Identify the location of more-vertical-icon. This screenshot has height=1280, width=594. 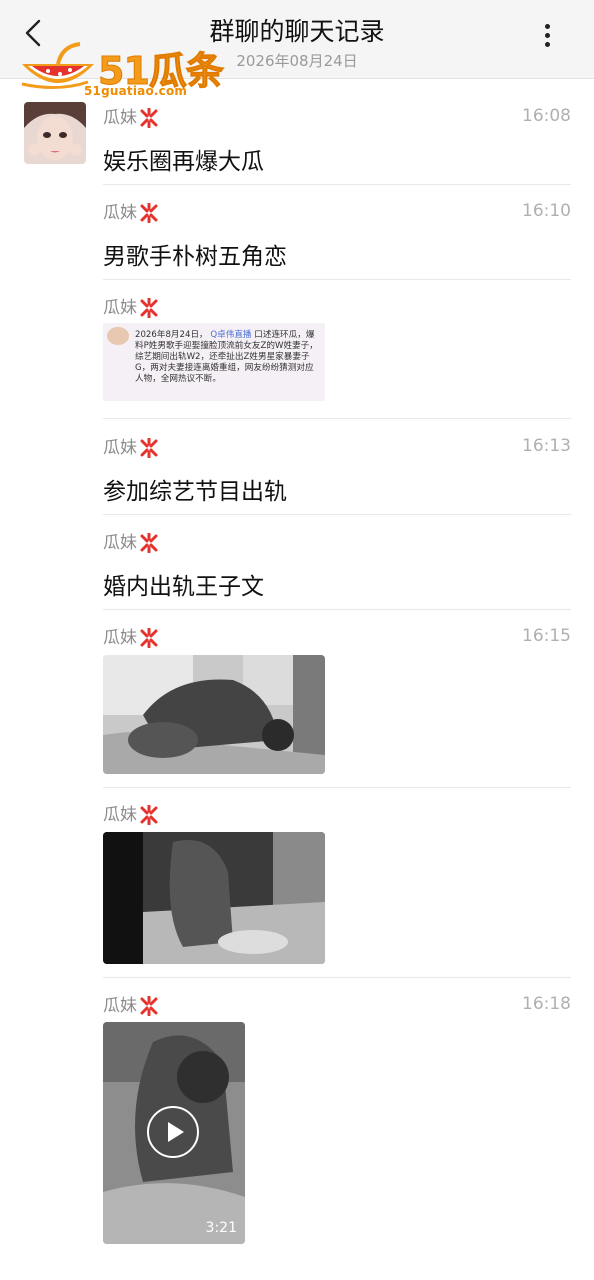
(547, 38).